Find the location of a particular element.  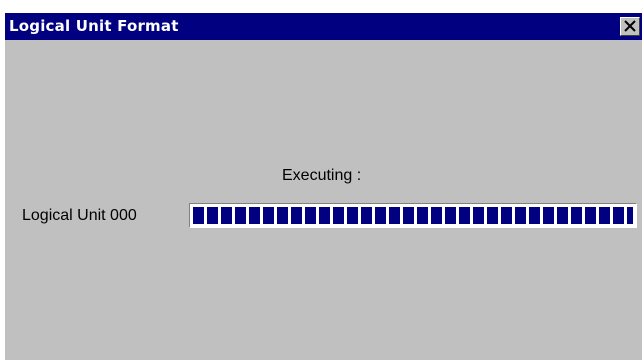

logical-unit-label: Logical Unit 000 is located at coordinates (79, 215).